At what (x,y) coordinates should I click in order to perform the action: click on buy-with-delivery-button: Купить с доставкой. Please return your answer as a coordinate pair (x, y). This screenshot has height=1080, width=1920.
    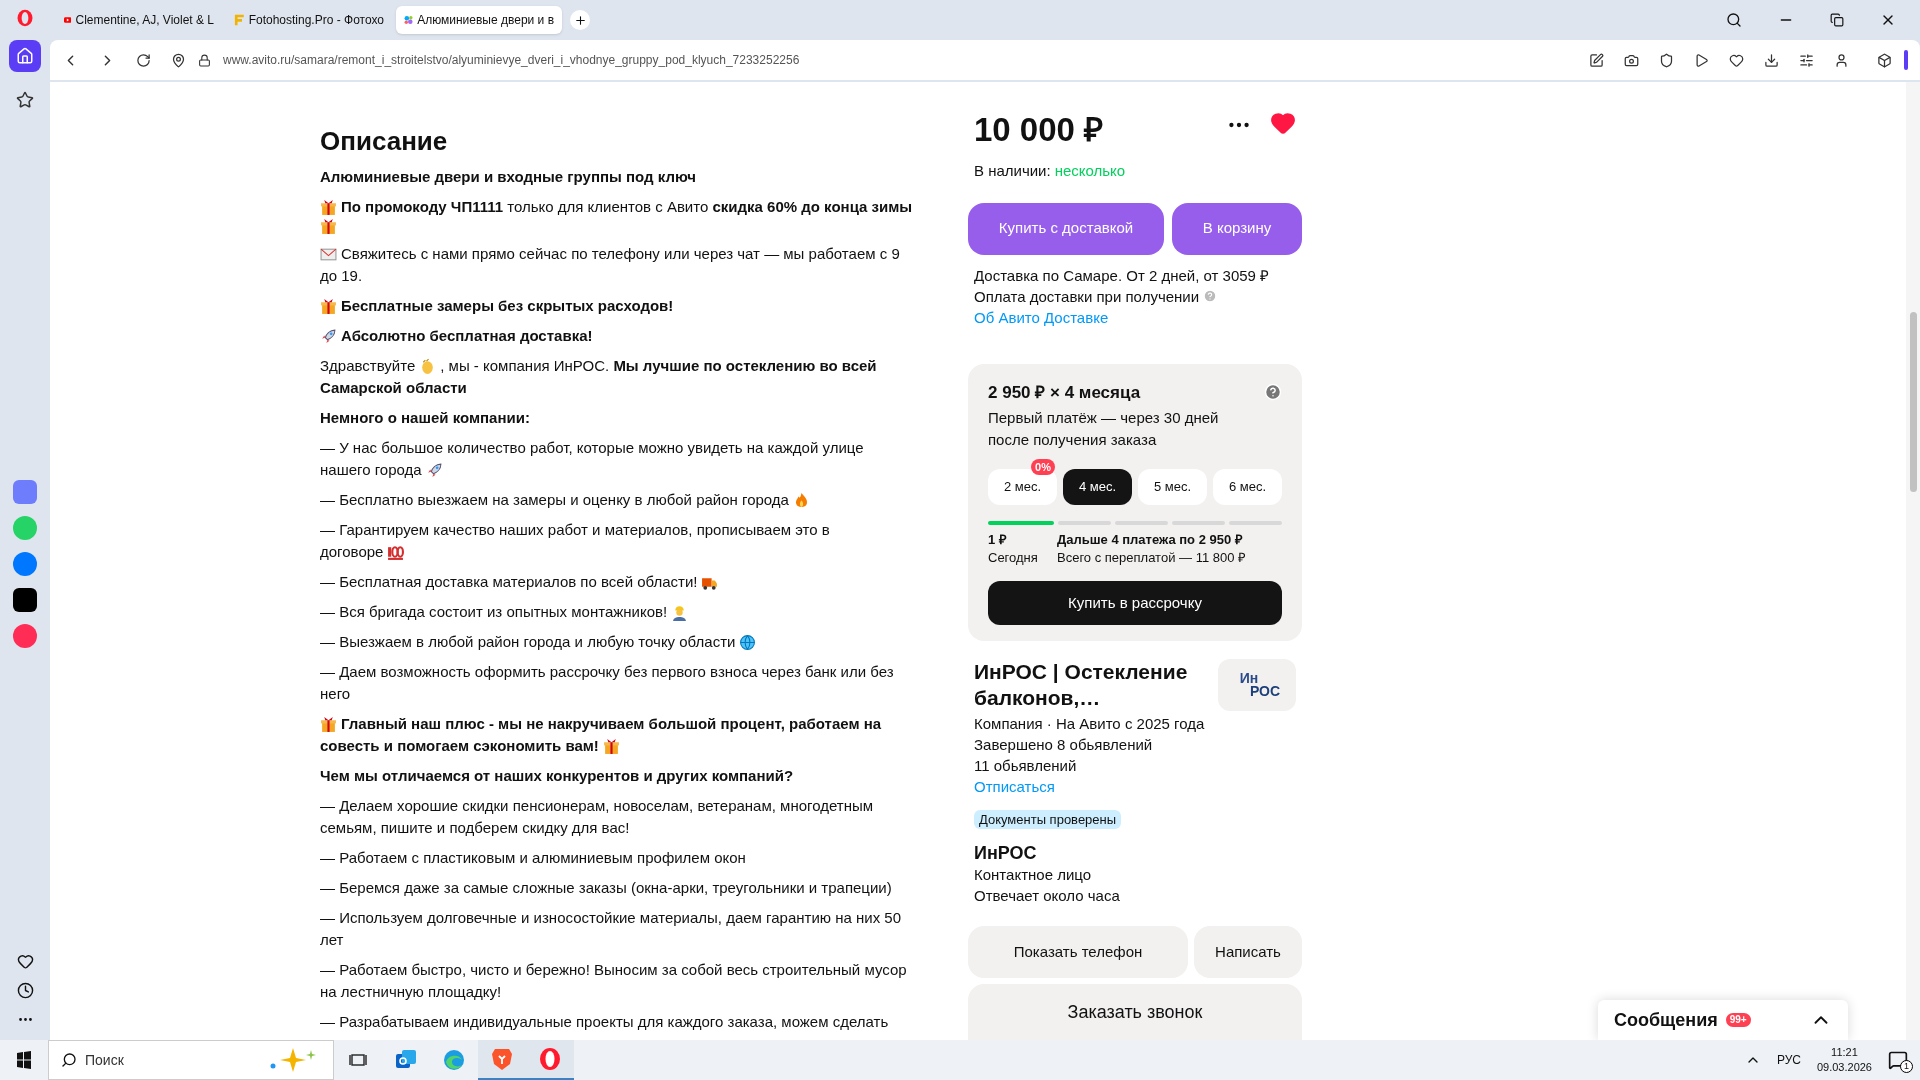
    Looking at the image, I should click on (1066, 228).